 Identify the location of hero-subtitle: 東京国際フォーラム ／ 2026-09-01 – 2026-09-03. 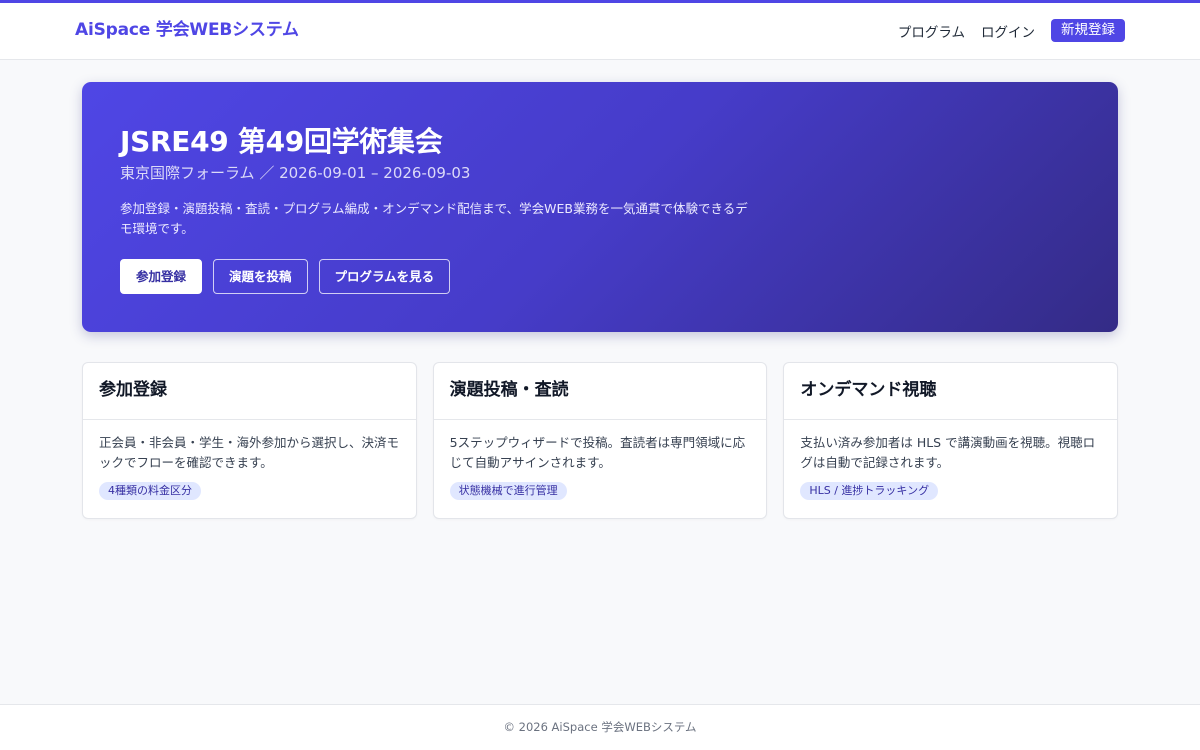
(295, 173).